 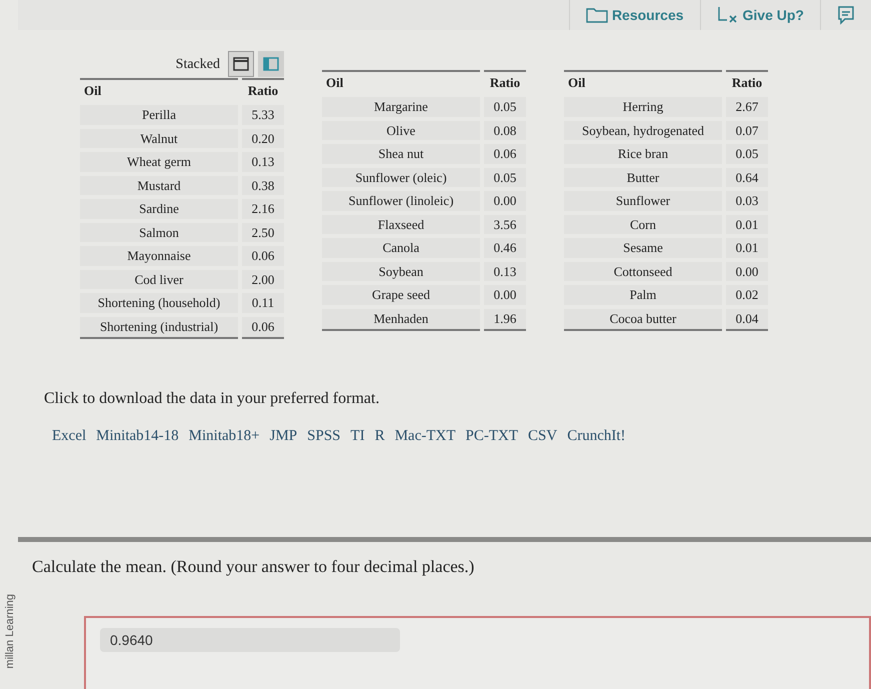 I want to click on table-cell: Sunflower (oleic), so click(x=402, y=177).